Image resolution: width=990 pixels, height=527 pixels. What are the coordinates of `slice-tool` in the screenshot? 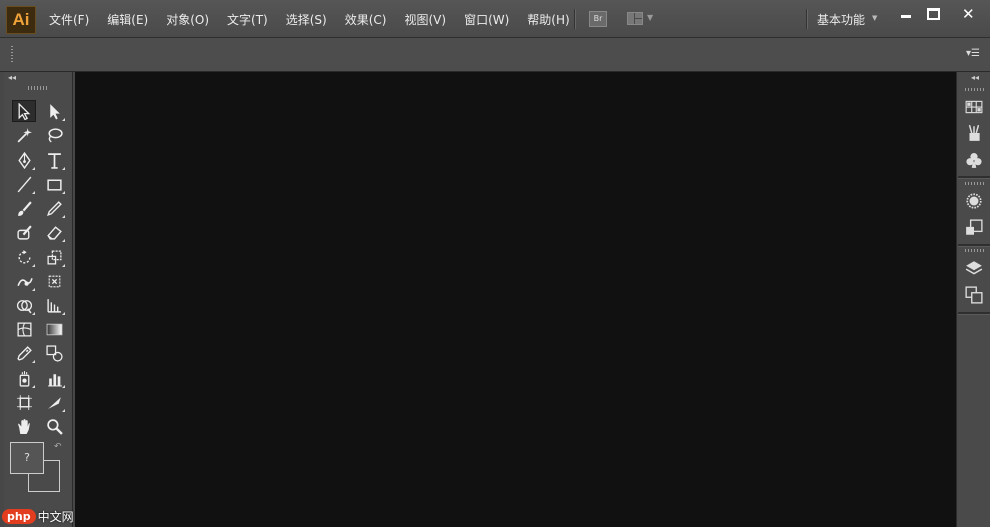 It's located at (54, 402).